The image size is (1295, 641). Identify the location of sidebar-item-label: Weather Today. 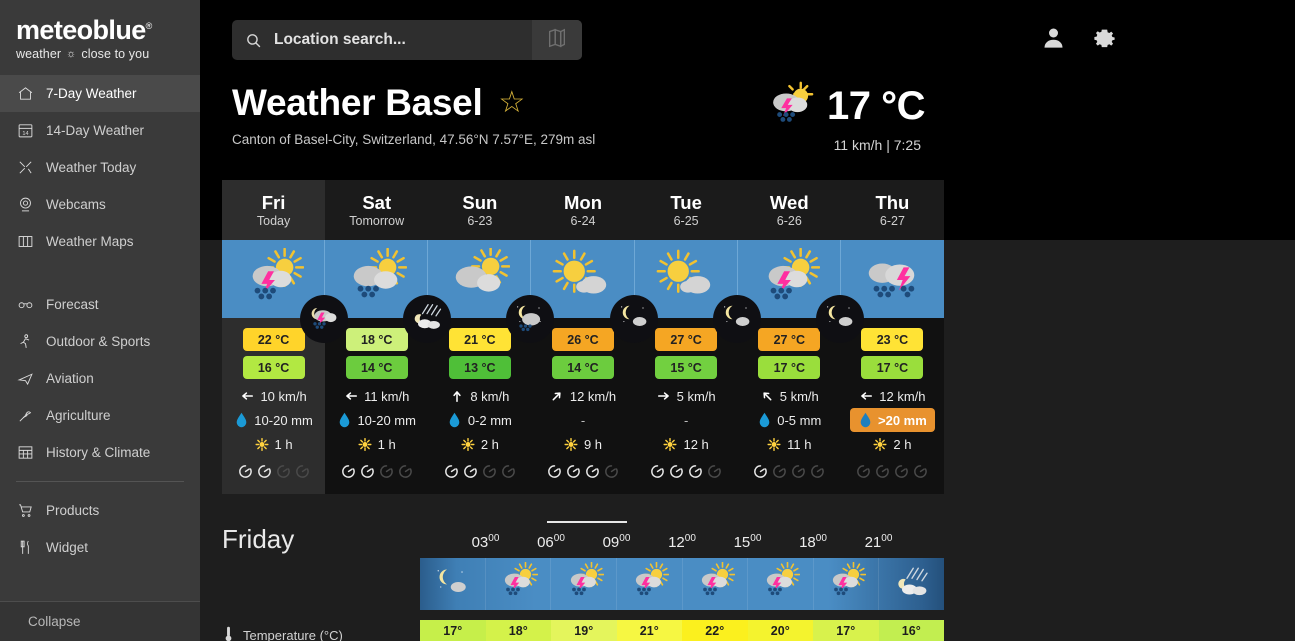
(91, 168).